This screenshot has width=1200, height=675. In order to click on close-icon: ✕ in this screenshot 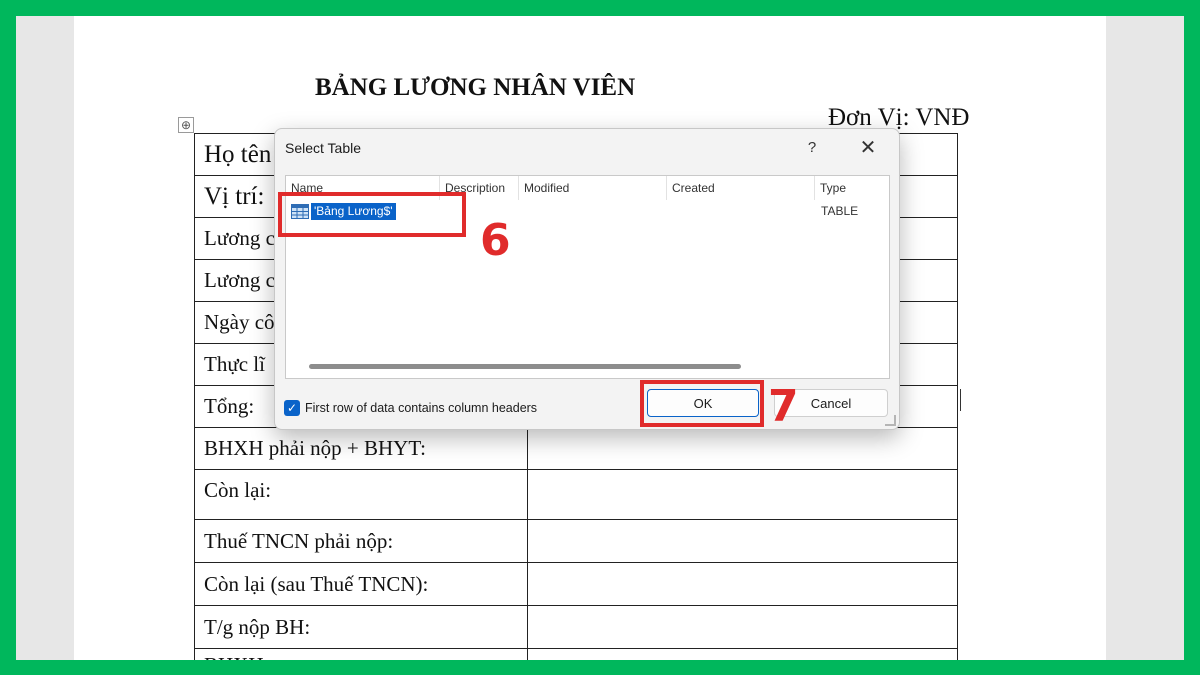, I will do `click(868, 148)`.